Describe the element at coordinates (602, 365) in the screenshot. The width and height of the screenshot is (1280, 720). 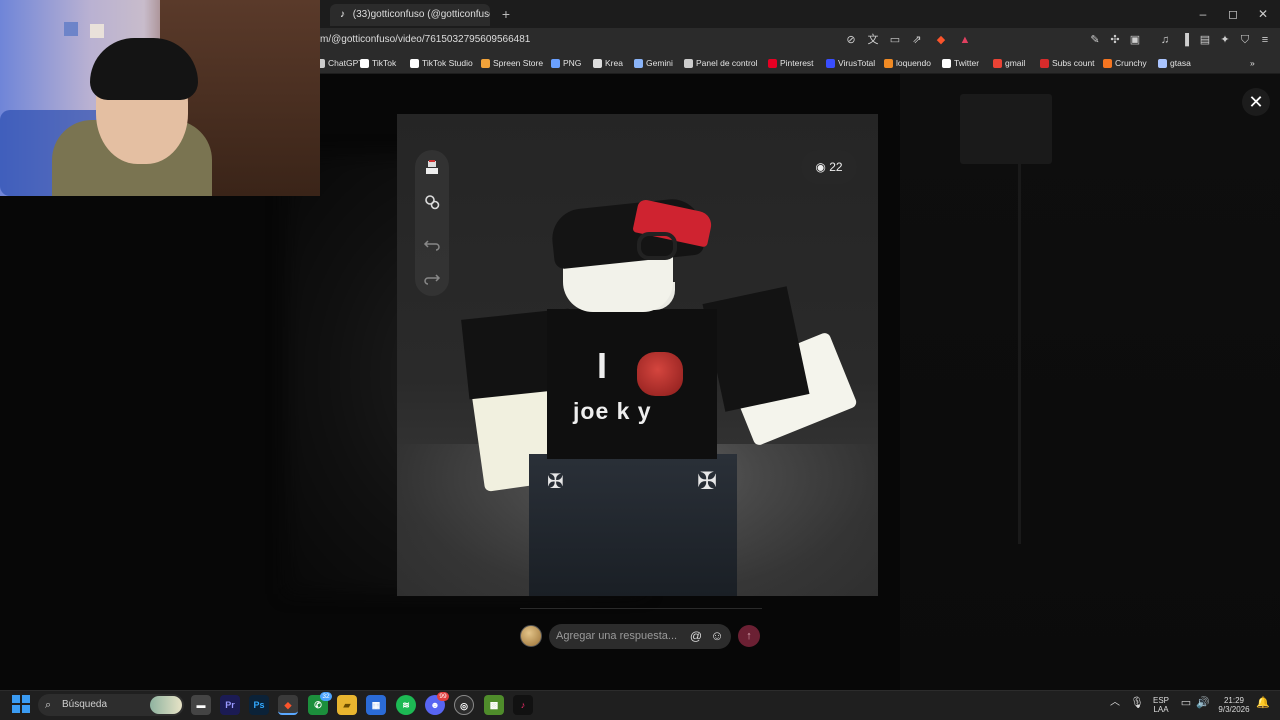
I see `shirt-text-i: I` at that location.